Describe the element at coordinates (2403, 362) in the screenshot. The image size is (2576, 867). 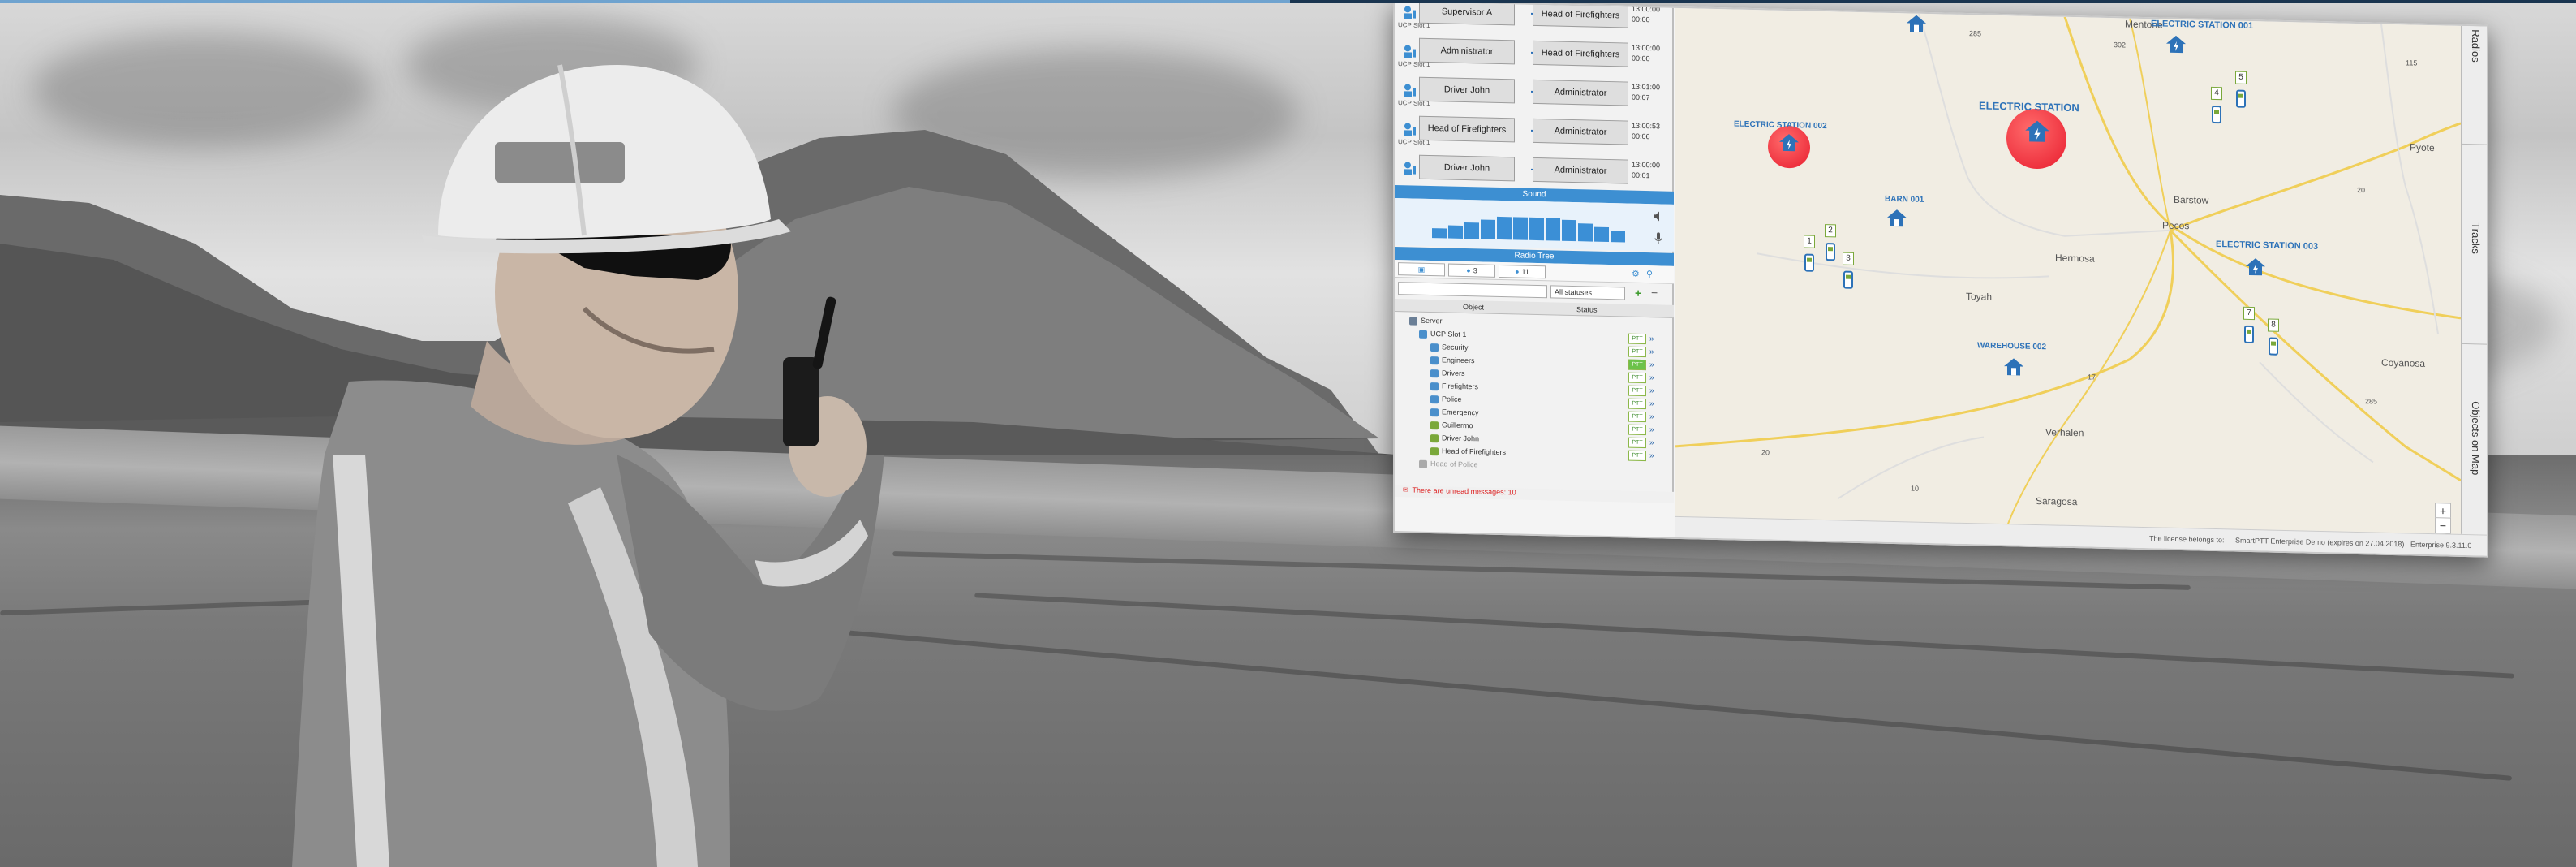
I see `town-label: Coyanosa` at that location.